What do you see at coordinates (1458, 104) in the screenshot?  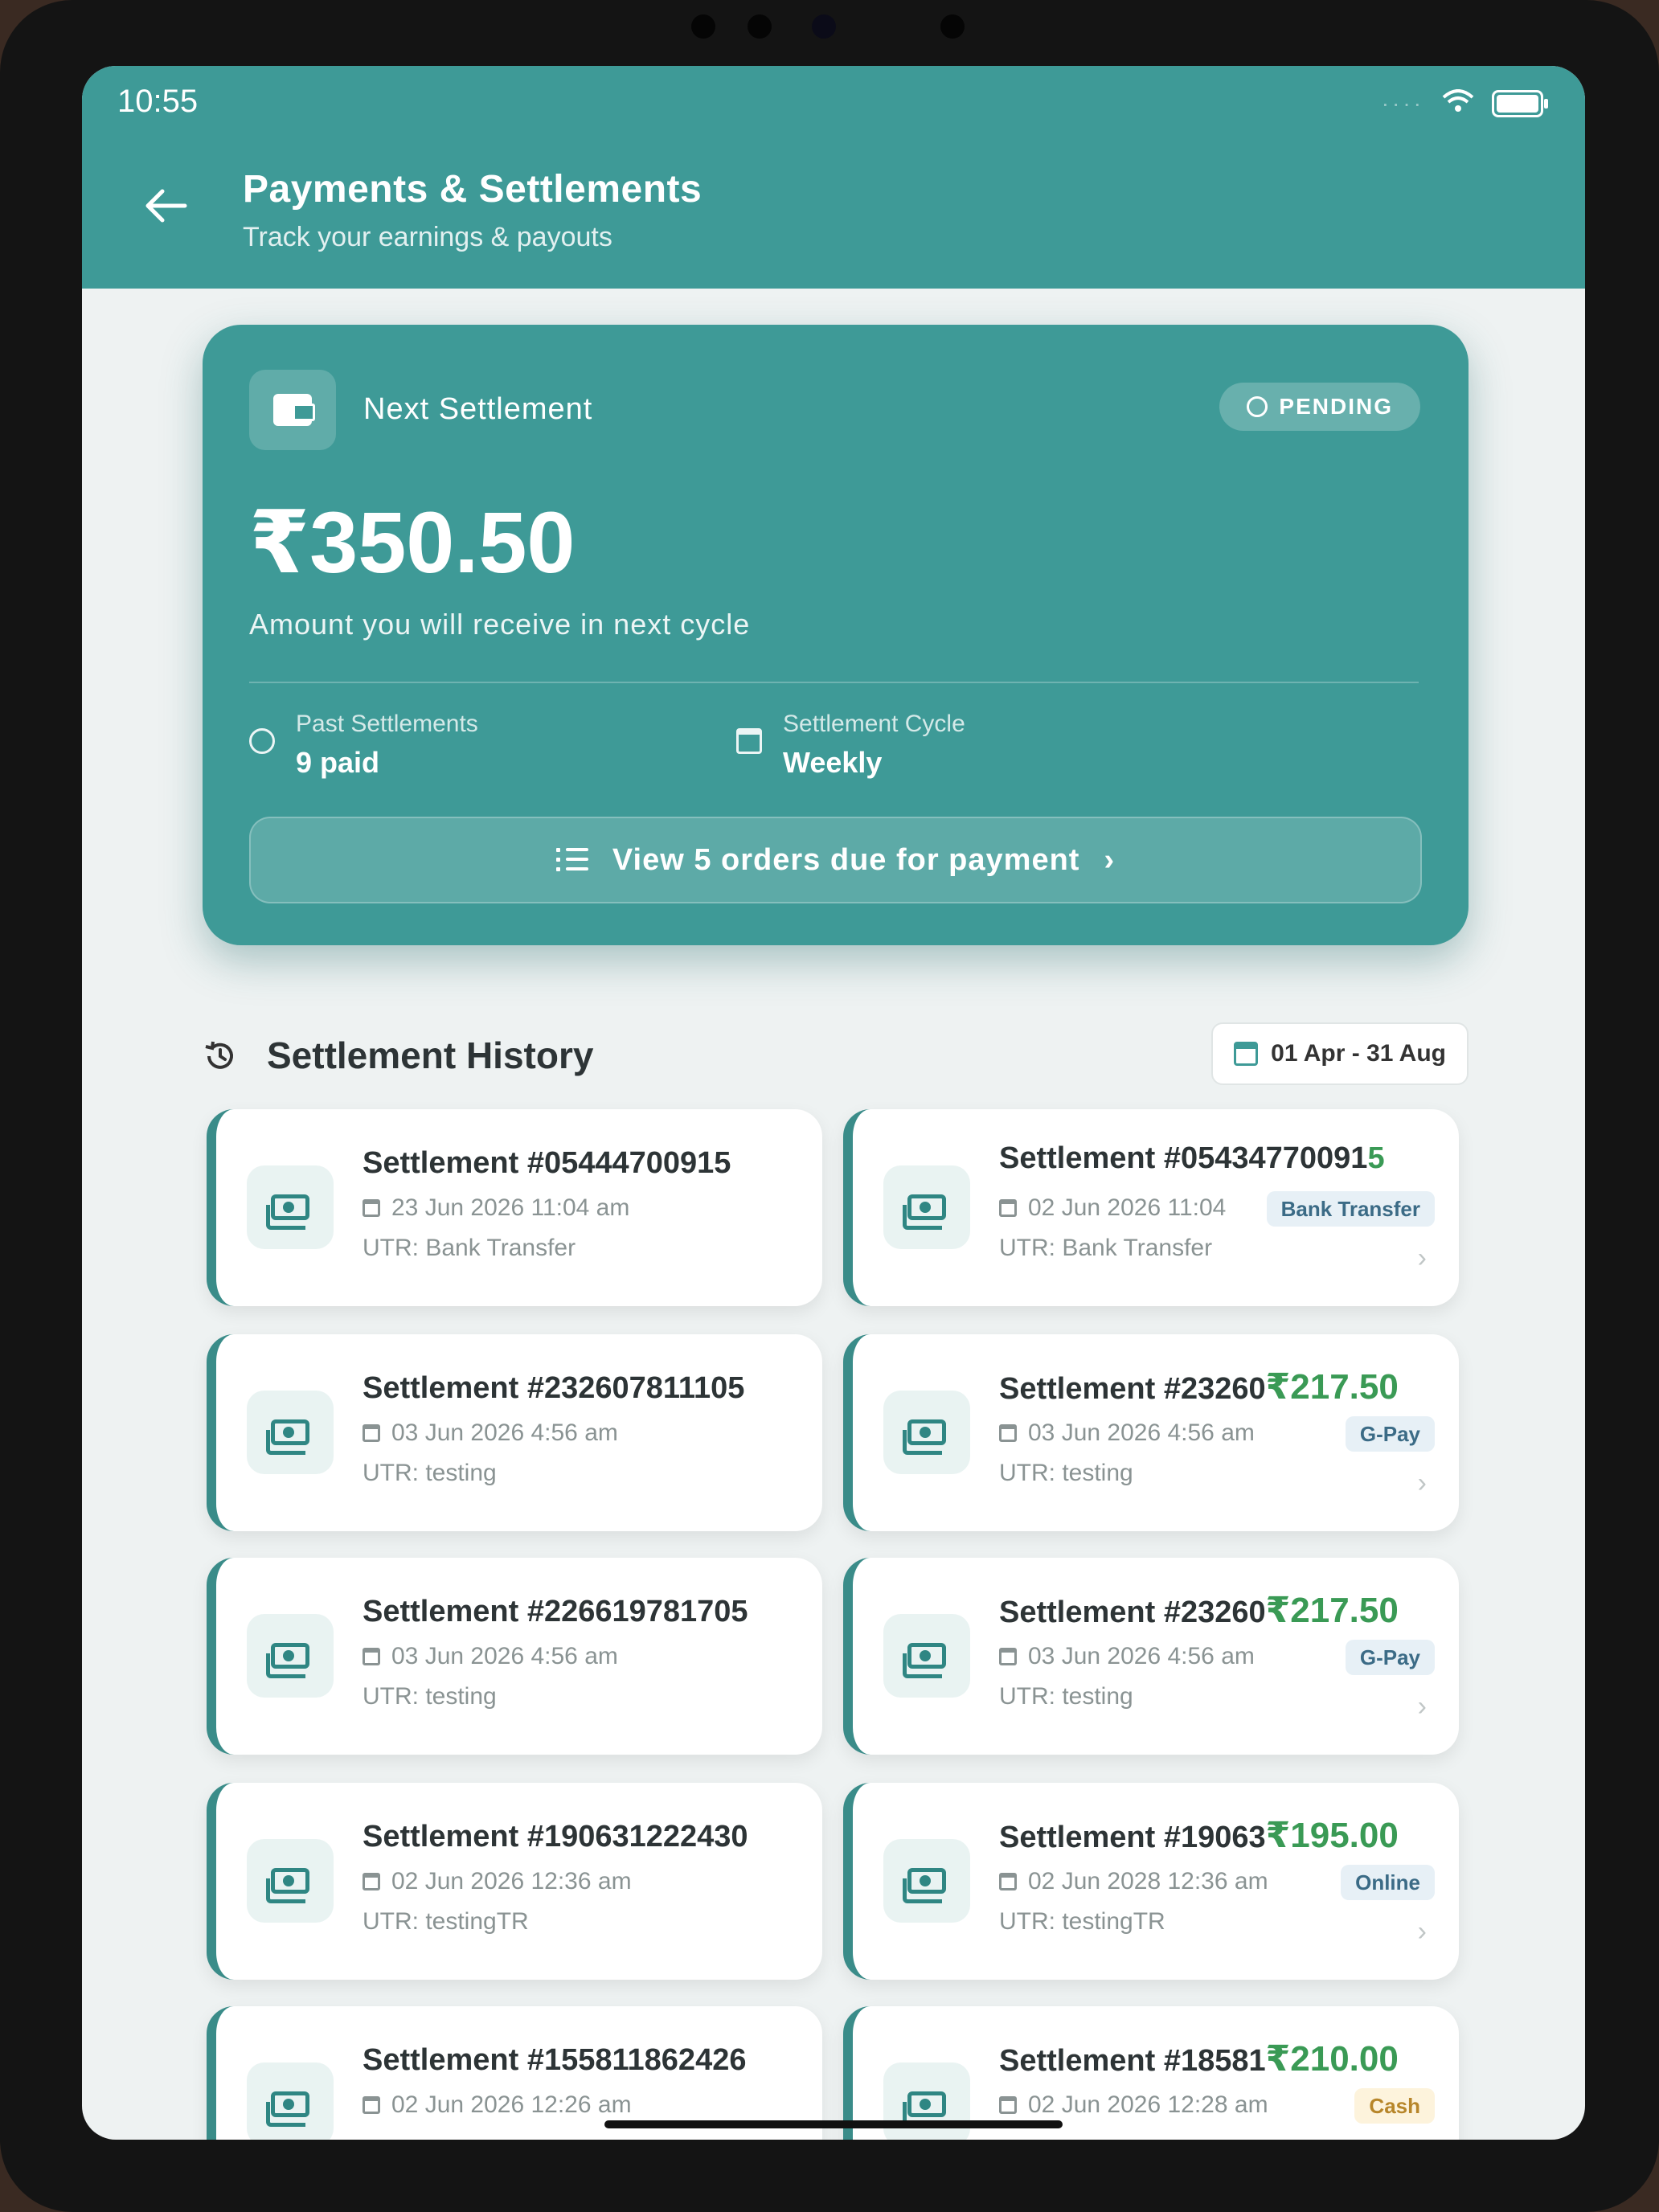 I see `wifi-icon` at bounding box center [1458, 104].